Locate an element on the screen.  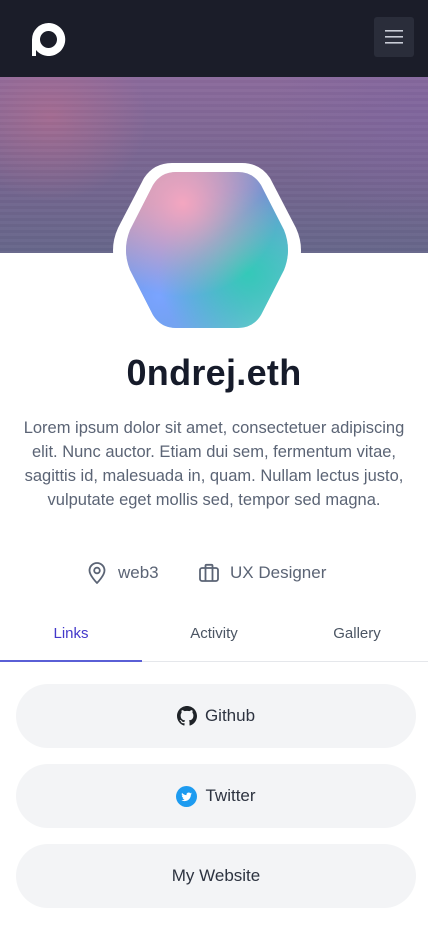
github-link-label: Github is located at coordinates (230, 715).